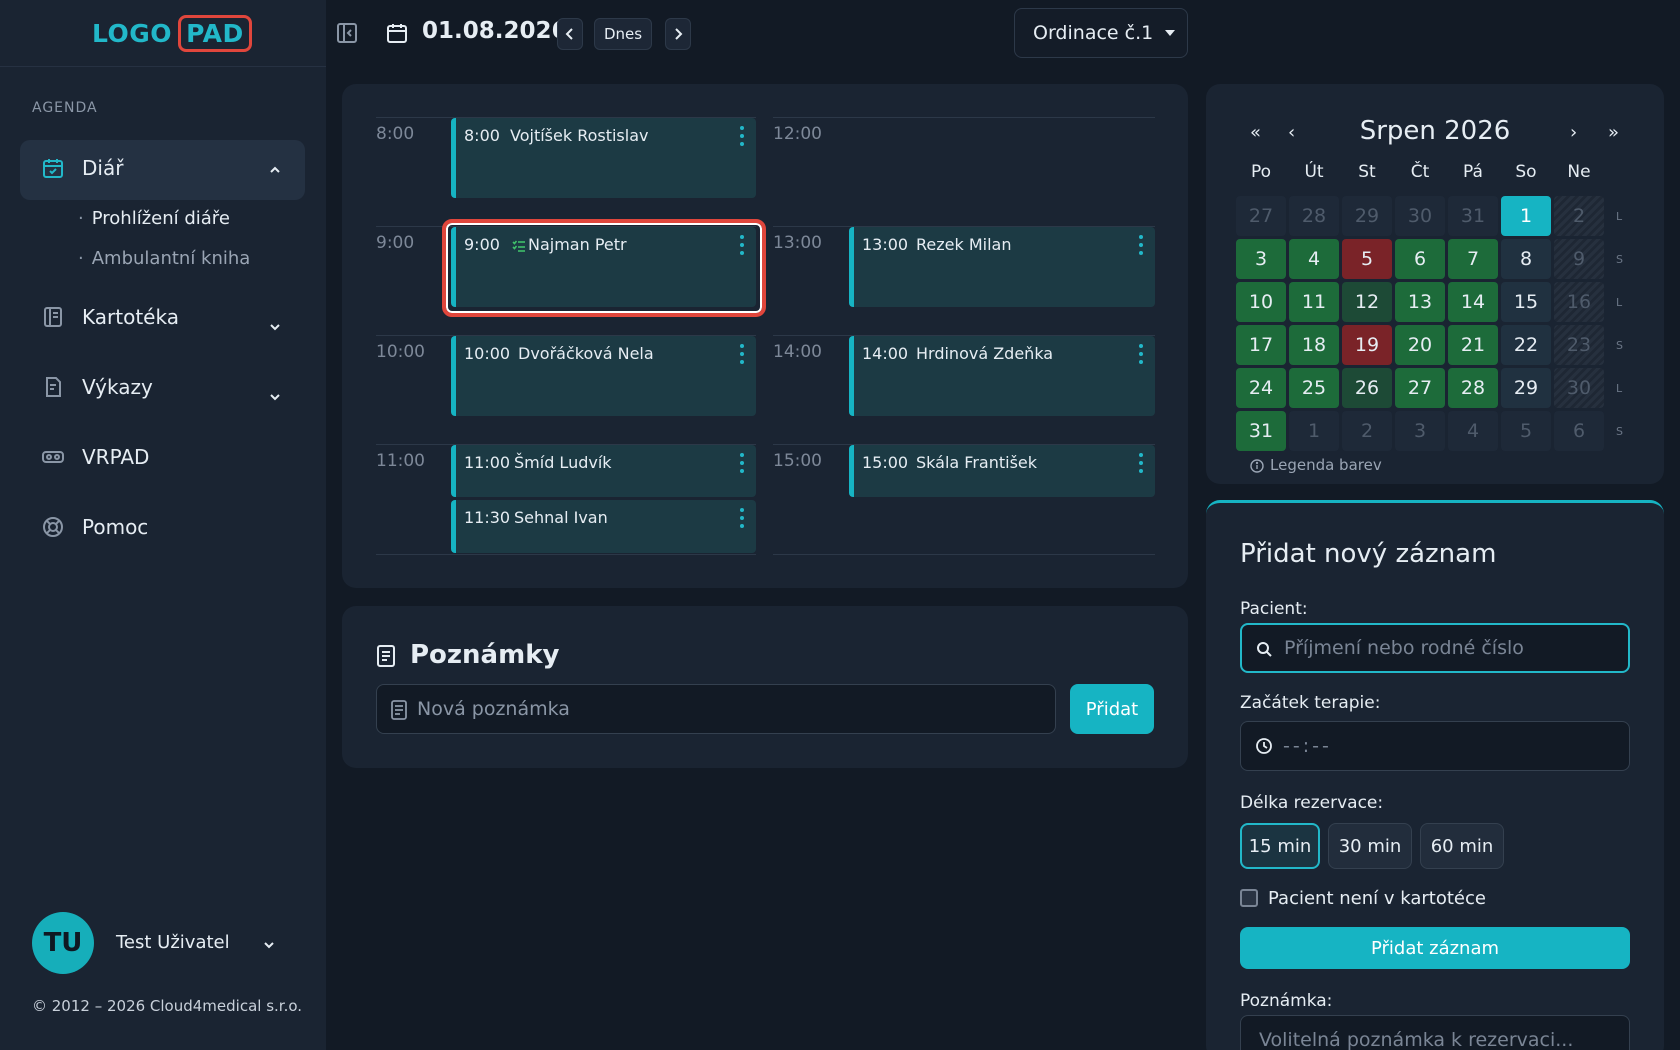 This screenshot has height=1050, width=1680. I want to click on calendar-day: 8, so click(1526, 259).